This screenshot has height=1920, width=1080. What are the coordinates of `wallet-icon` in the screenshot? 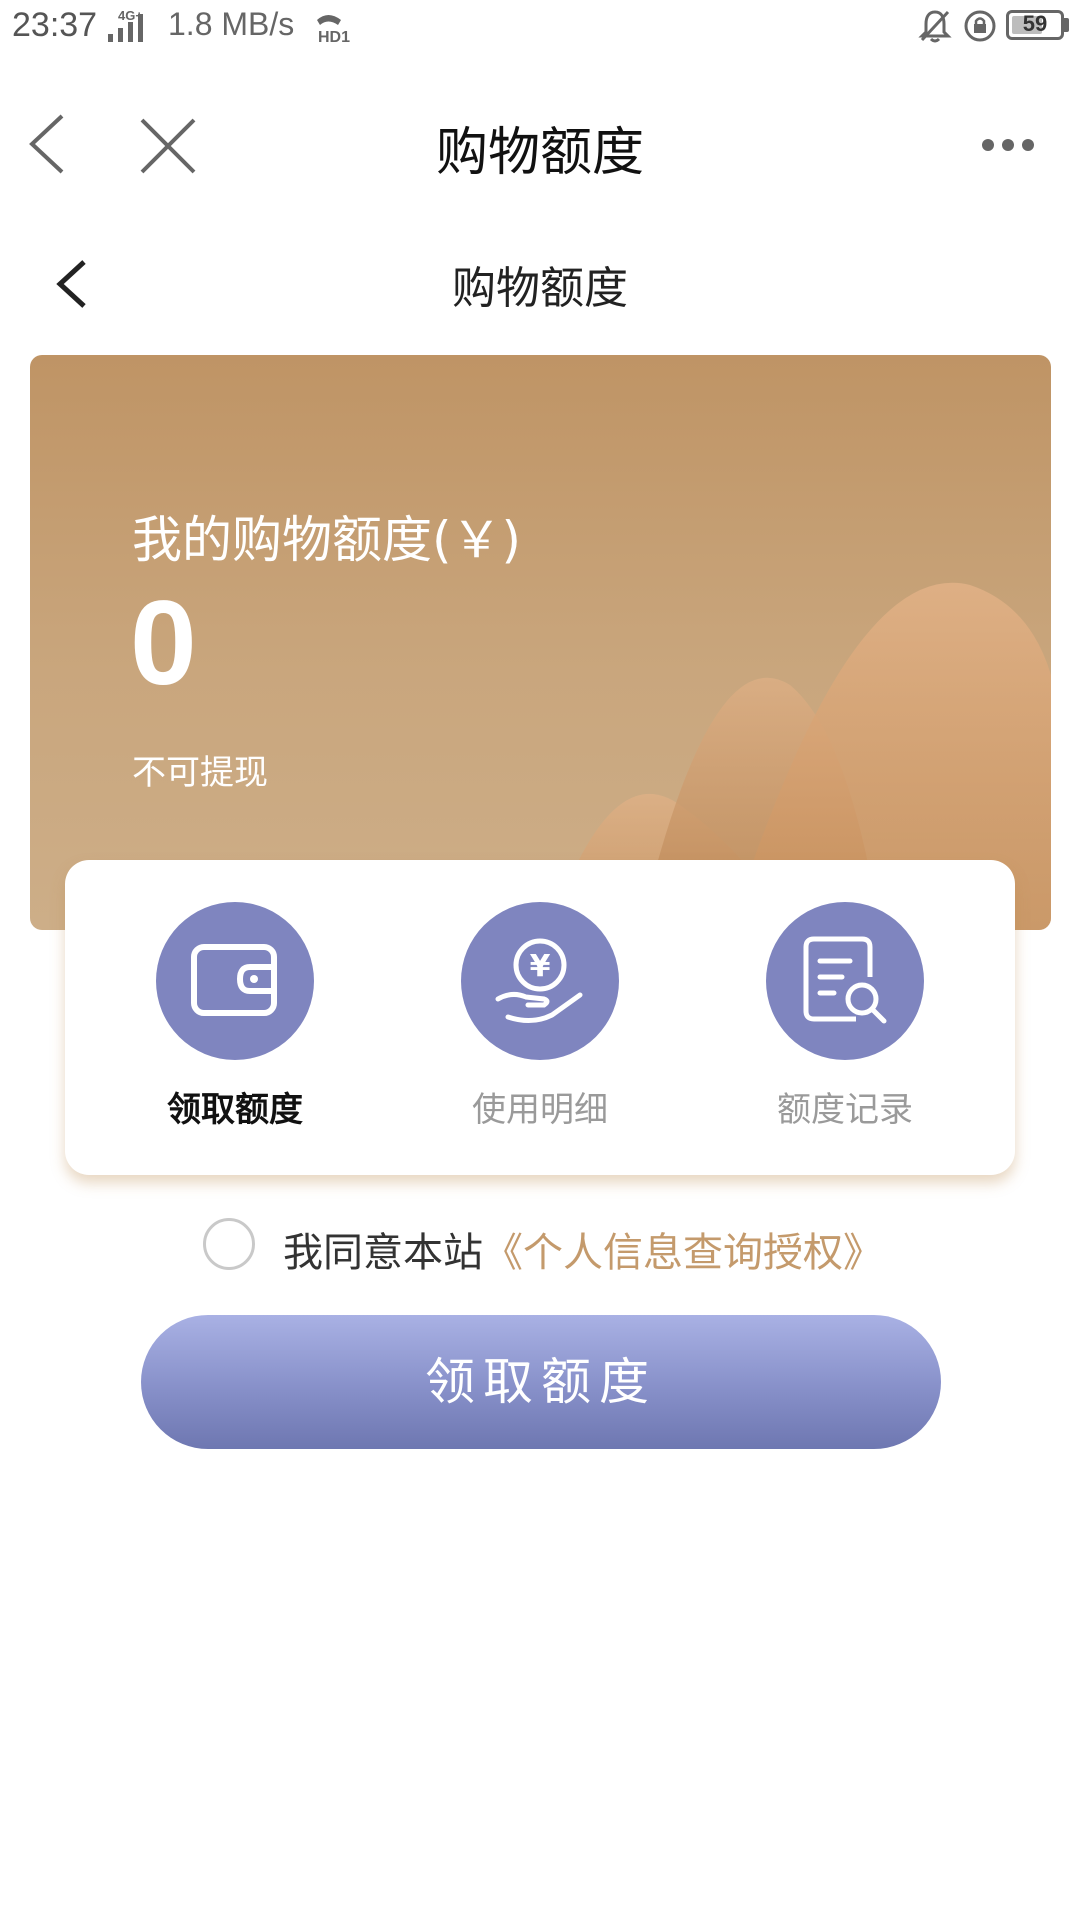 It's located at (235, 981).